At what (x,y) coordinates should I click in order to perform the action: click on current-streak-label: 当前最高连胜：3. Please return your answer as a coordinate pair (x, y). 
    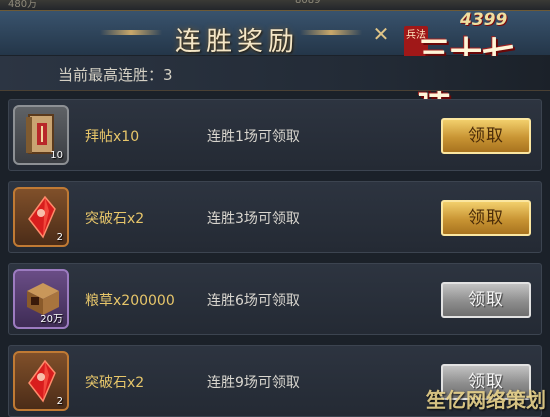
    Looking at the image, I should click on (115, 75).